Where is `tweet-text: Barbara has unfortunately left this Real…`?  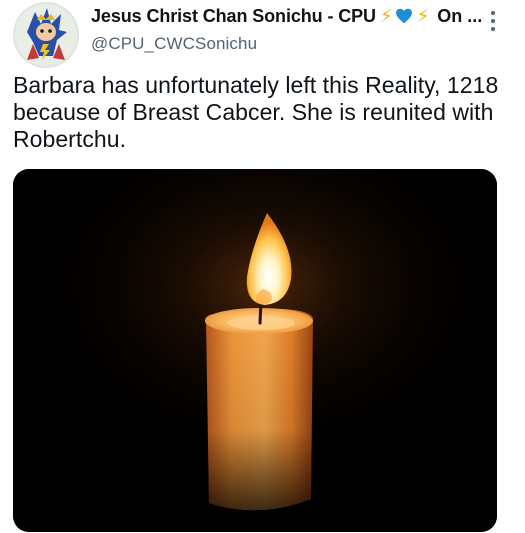 tweet-text: Barbara has unfortunately left this Real… is located at coordinates (256, 112).